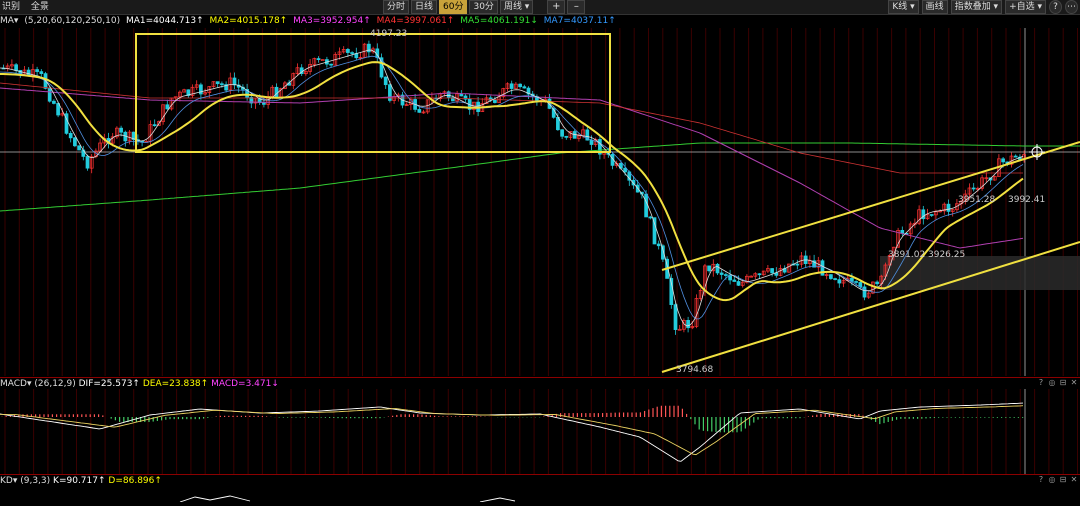 The width and height of the screenshot is (1080, 506). What do you see at coordinates (579, 21) in the screenshot?
I see `ma7-value: MA7=4037.11↑` at bounding box center [579, 21].